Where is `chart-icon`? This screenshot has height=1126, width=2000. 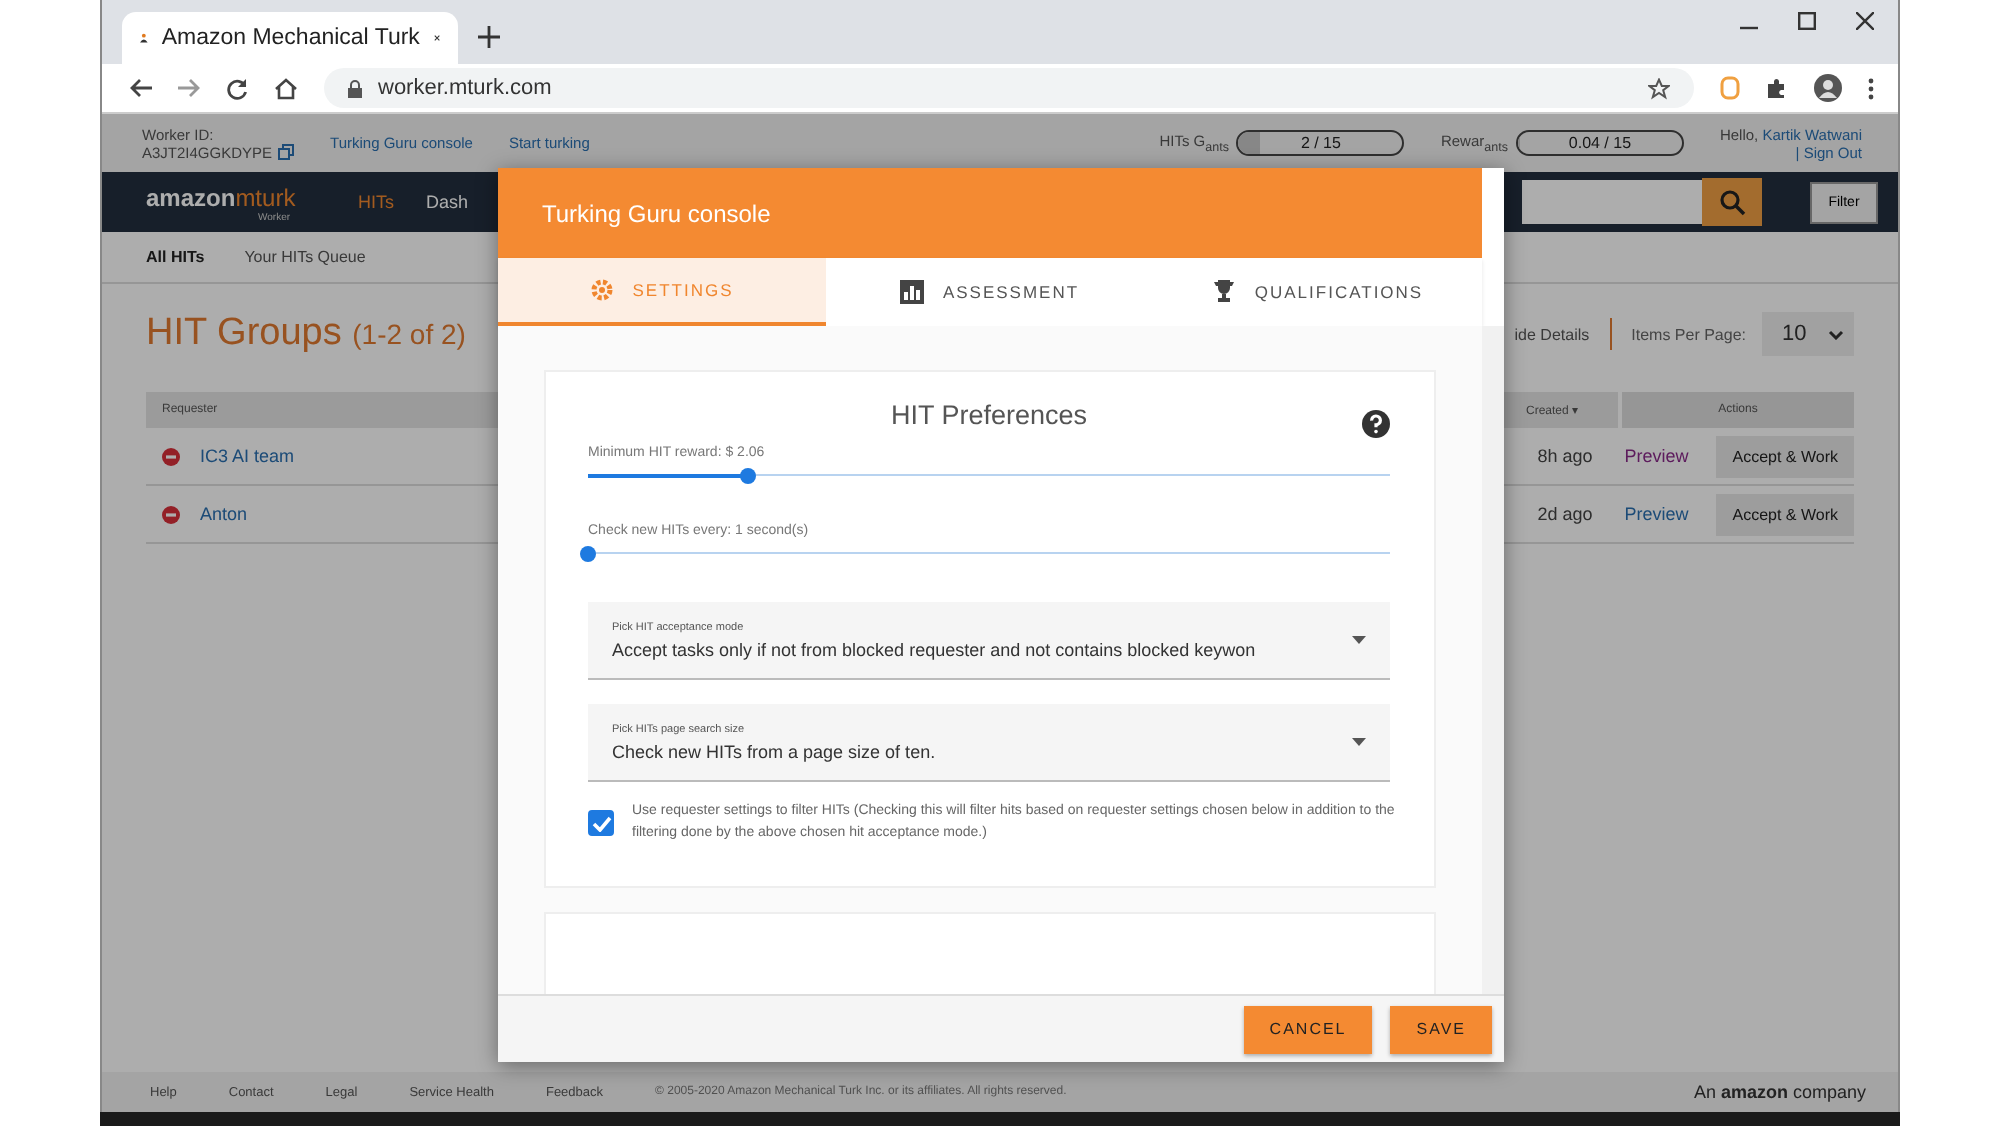
chart-icon is located at coordinates (912, 292).